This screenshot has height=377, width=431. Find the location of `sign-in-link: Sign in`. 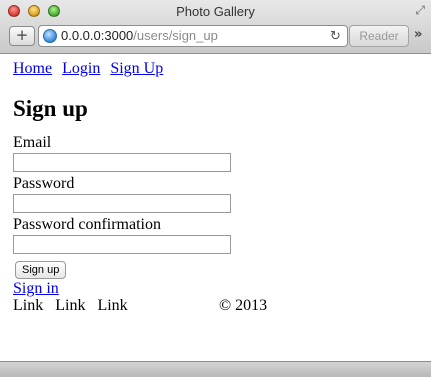

sign-in-link: Sign in is located at coordinates (218, 288).